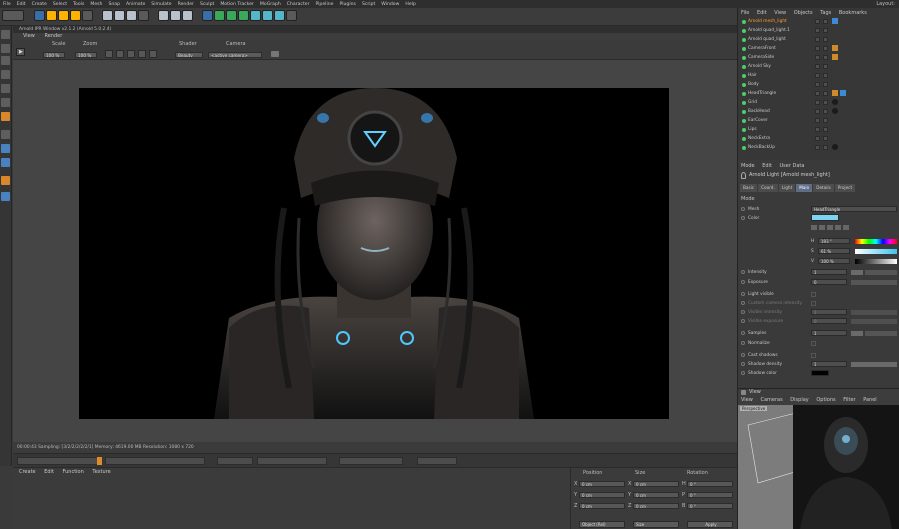 The image size is (899, 529). I want to click on saturation-slider, so click(876, 251).